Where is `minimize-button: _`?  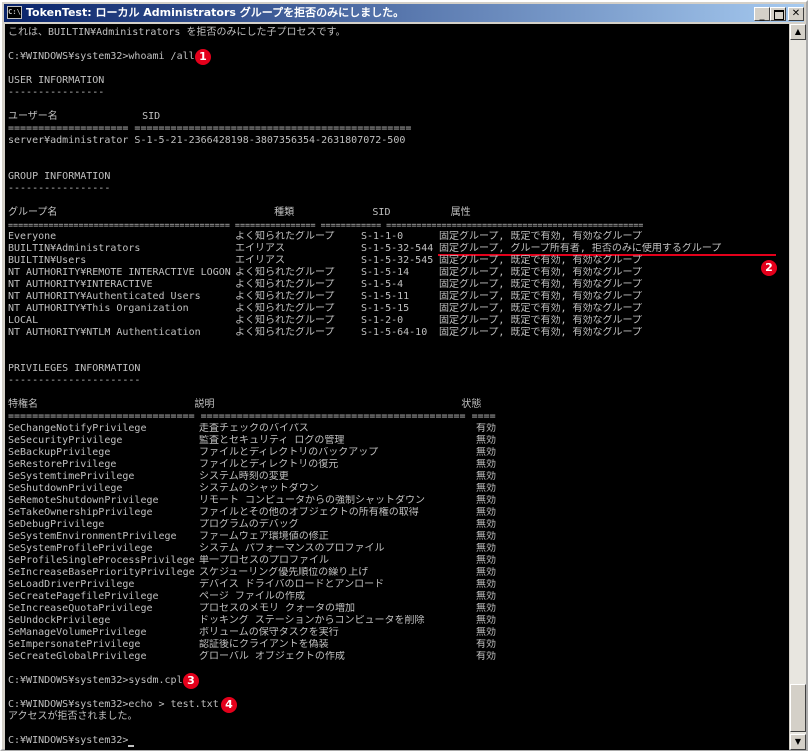 minimize-button: _ is located at coordinates (762, 14).